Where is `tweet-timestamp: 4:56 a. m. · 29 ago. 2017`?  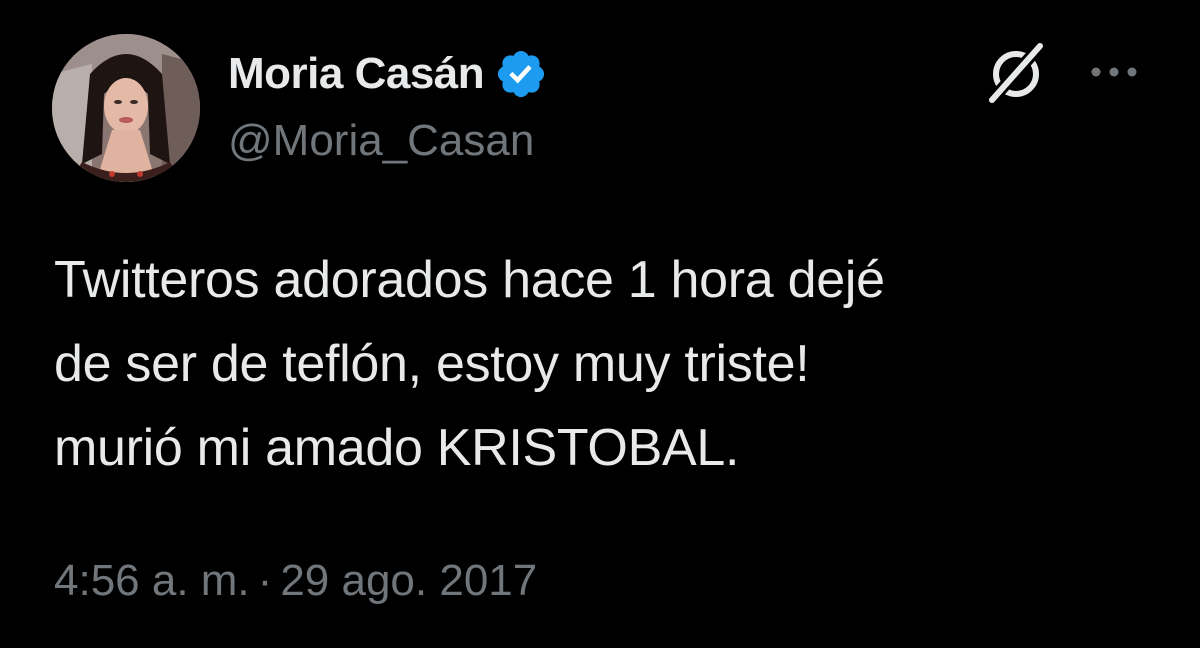 tweet-timestamp: 4:56 a. m. · 29 ago. 2017 is located at coordinates (295, 581).